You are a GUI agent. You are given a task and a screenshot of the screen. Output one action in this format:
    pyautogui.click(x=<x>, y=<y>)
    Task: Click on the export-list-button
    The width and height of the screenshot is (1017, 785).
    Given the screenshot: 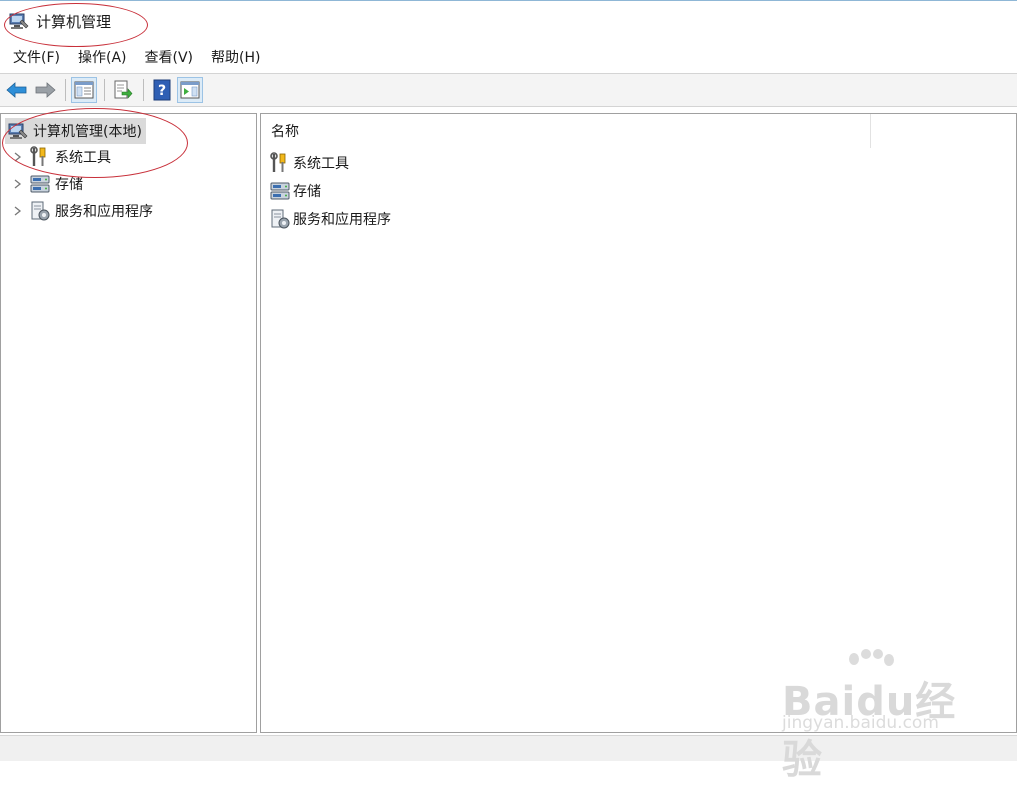 What is the action you would take?
    pyautogui.click(x=123, y=90)
    